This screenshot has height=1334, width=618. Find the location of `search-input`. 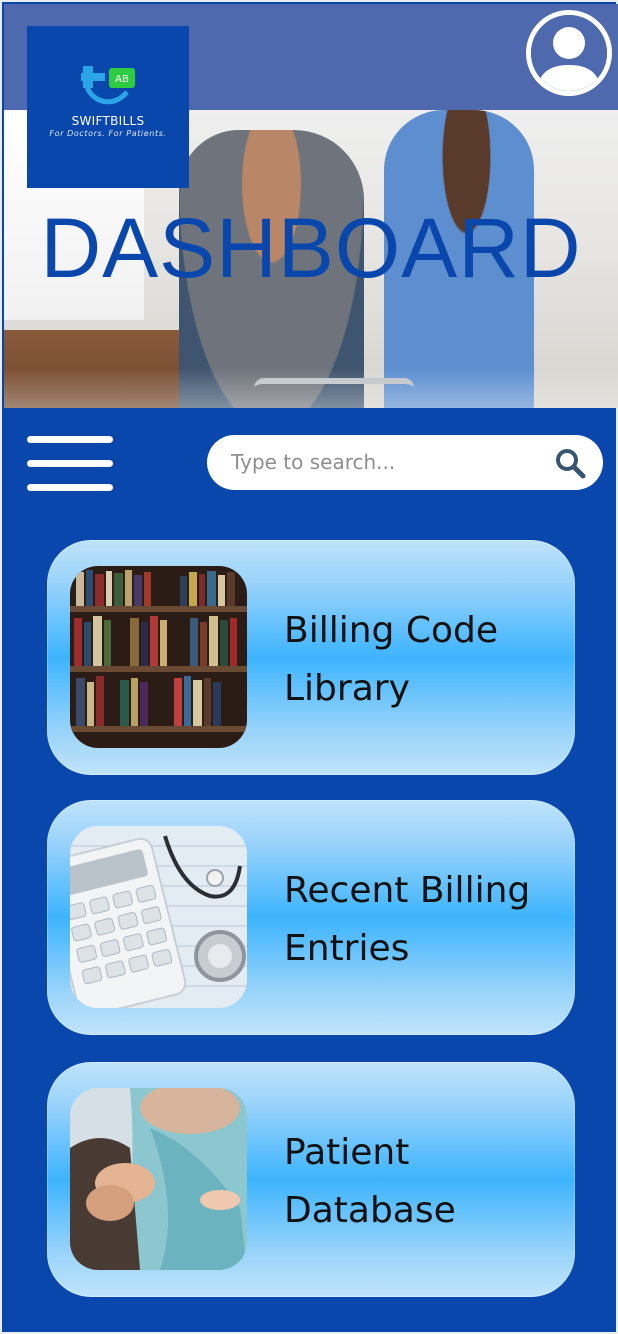

search-input is located at coordinates (381, 462).